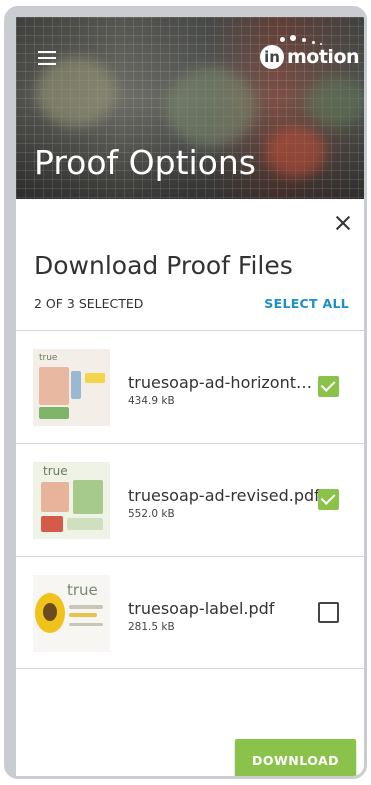 This screenshot has width=371, height=785. Describe the element at coordinates (343, 223) in the screenshot. I see `close-icon` at that location.